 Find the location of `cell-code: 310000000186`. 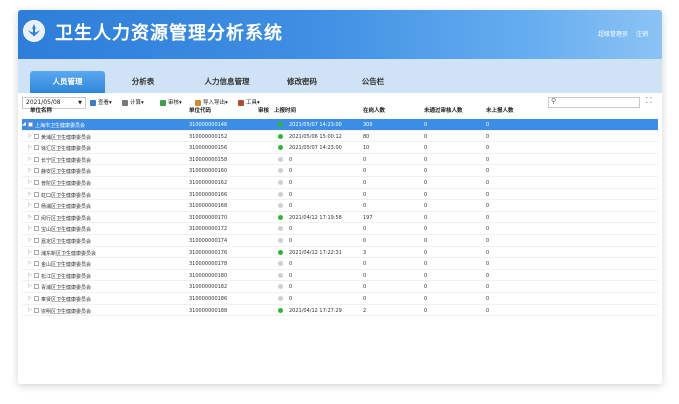

cell-code: 310000000186 is located at coordinates (208, 298).